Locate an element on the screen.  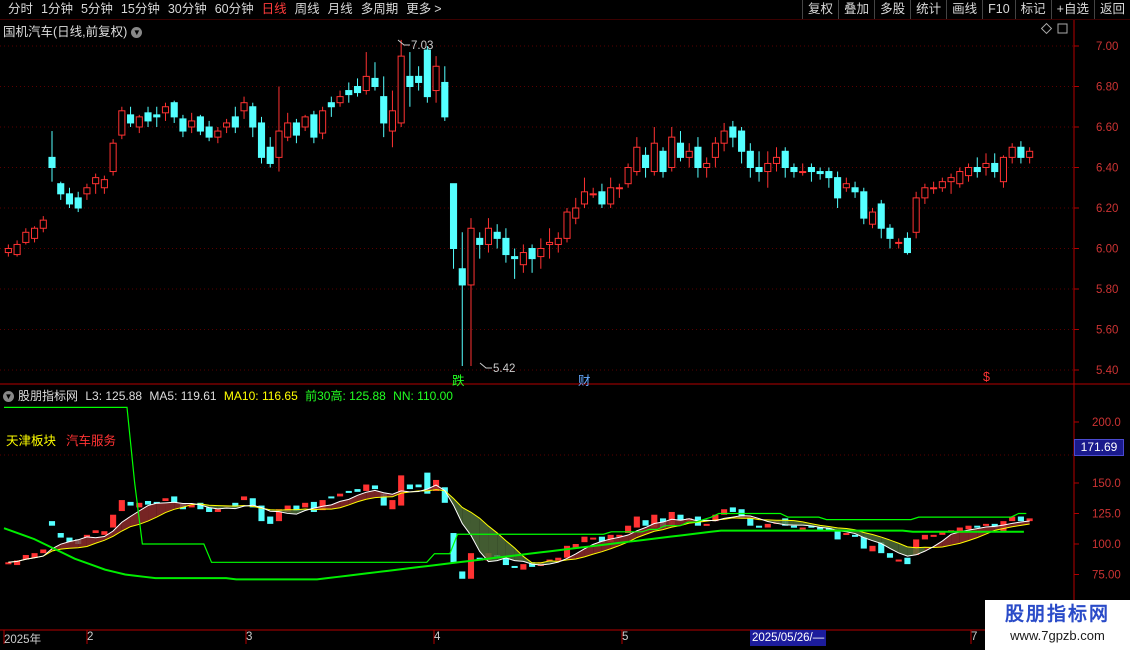
low-label: 5.42 is located at coordinates (504, 369).